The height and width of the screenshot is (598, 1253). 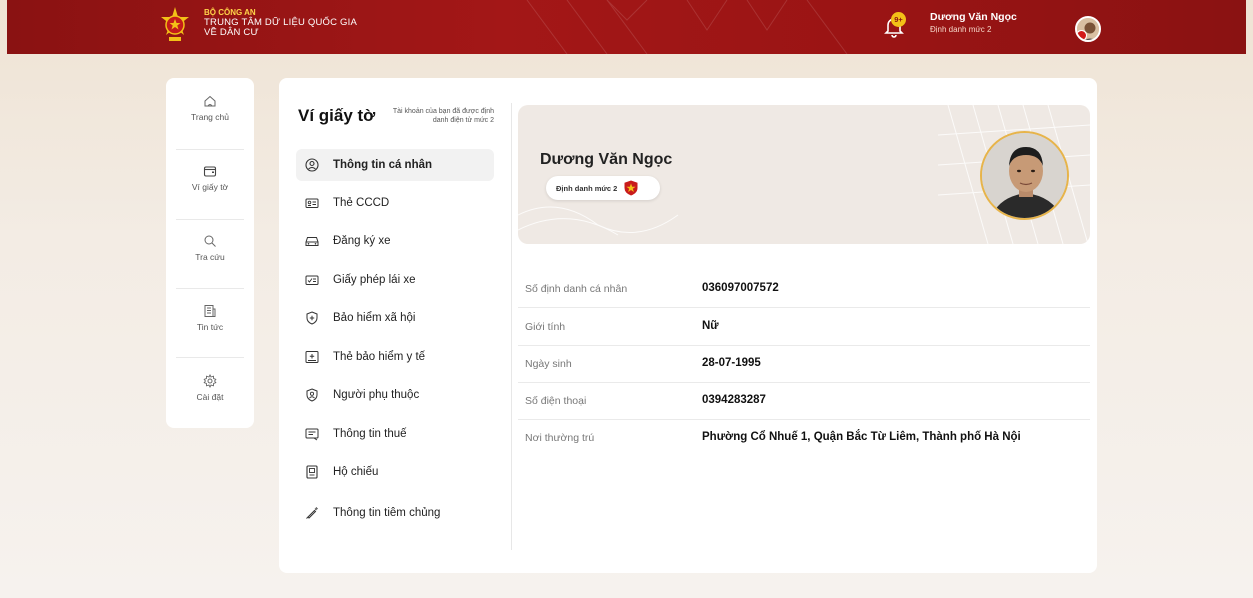 I want to click on nav-item-settings: Cài đặt, so click(x=210, y=409).